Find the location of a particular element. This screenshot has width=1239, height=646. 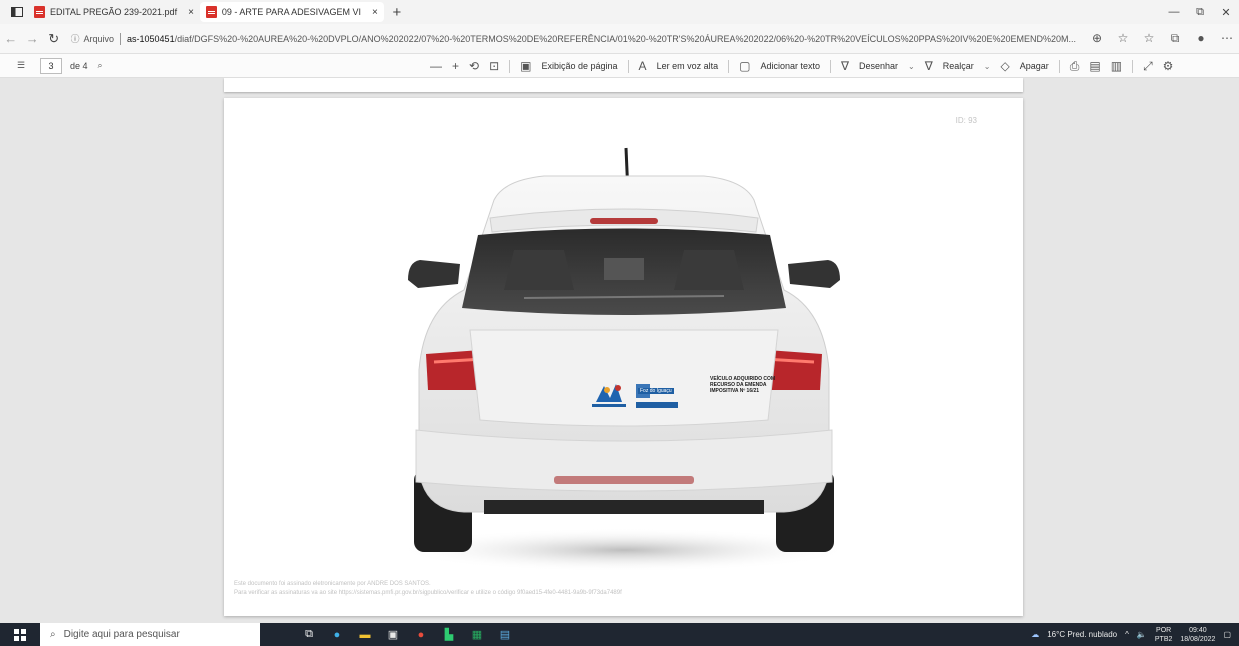

edge-icon: ● is located at coordinates (337, 635).